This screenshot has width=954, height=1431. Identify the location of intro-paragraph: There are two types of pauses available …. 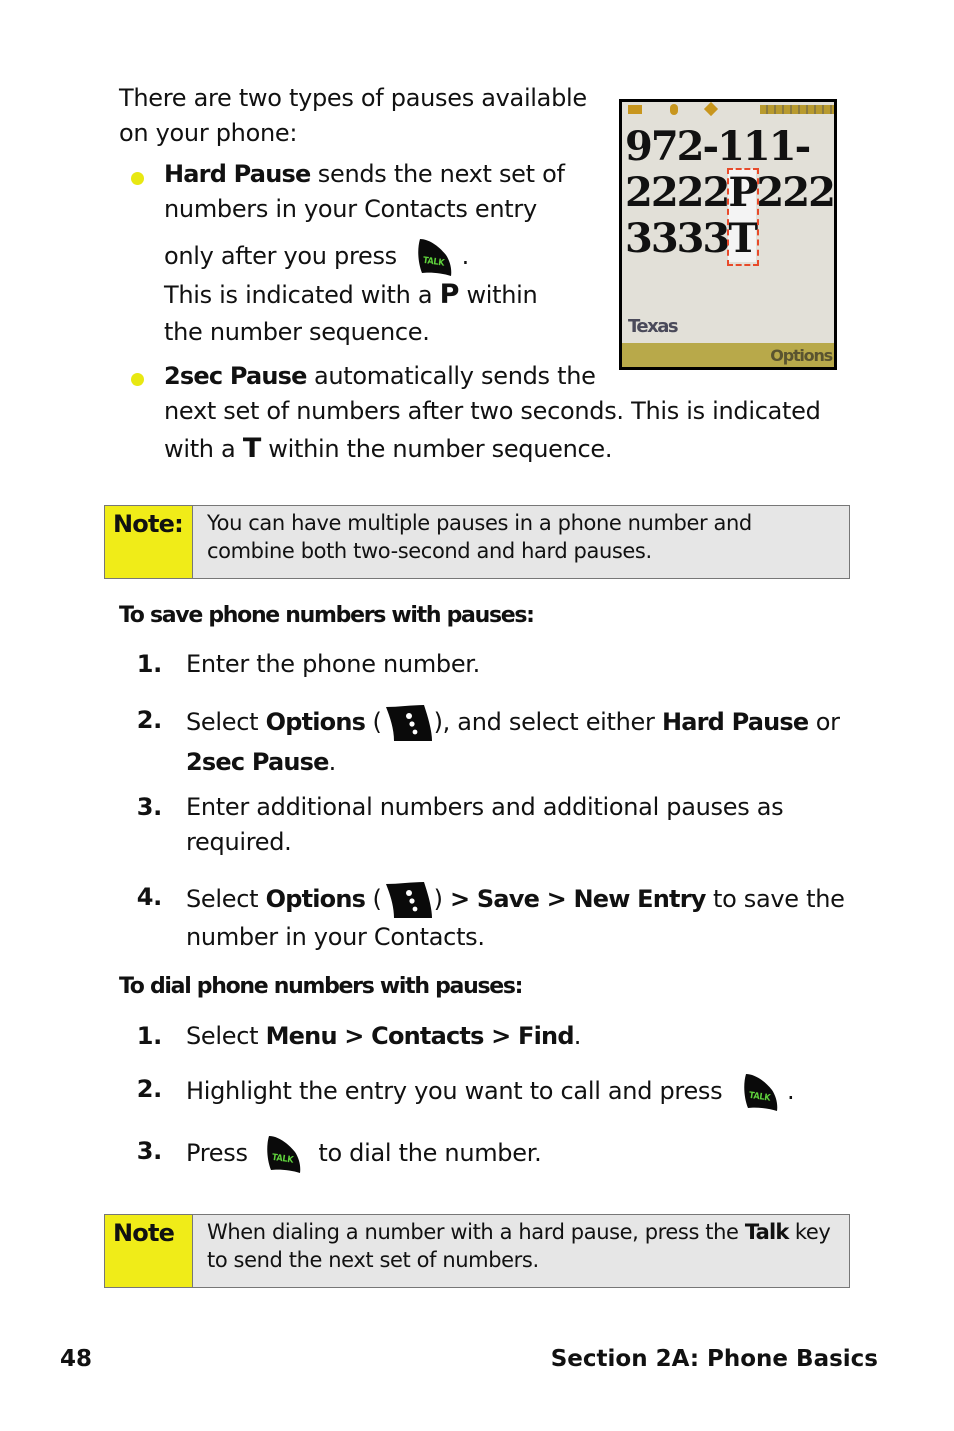
(353, 116).